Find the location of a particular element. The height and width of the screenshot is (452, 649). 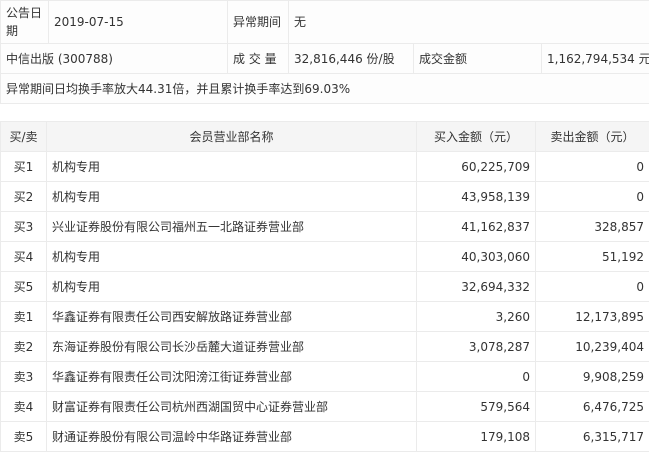

broker-name: 东海证券股份有限公司长沙岳麓大道证券营业部 is located at coordinates (231, 346).